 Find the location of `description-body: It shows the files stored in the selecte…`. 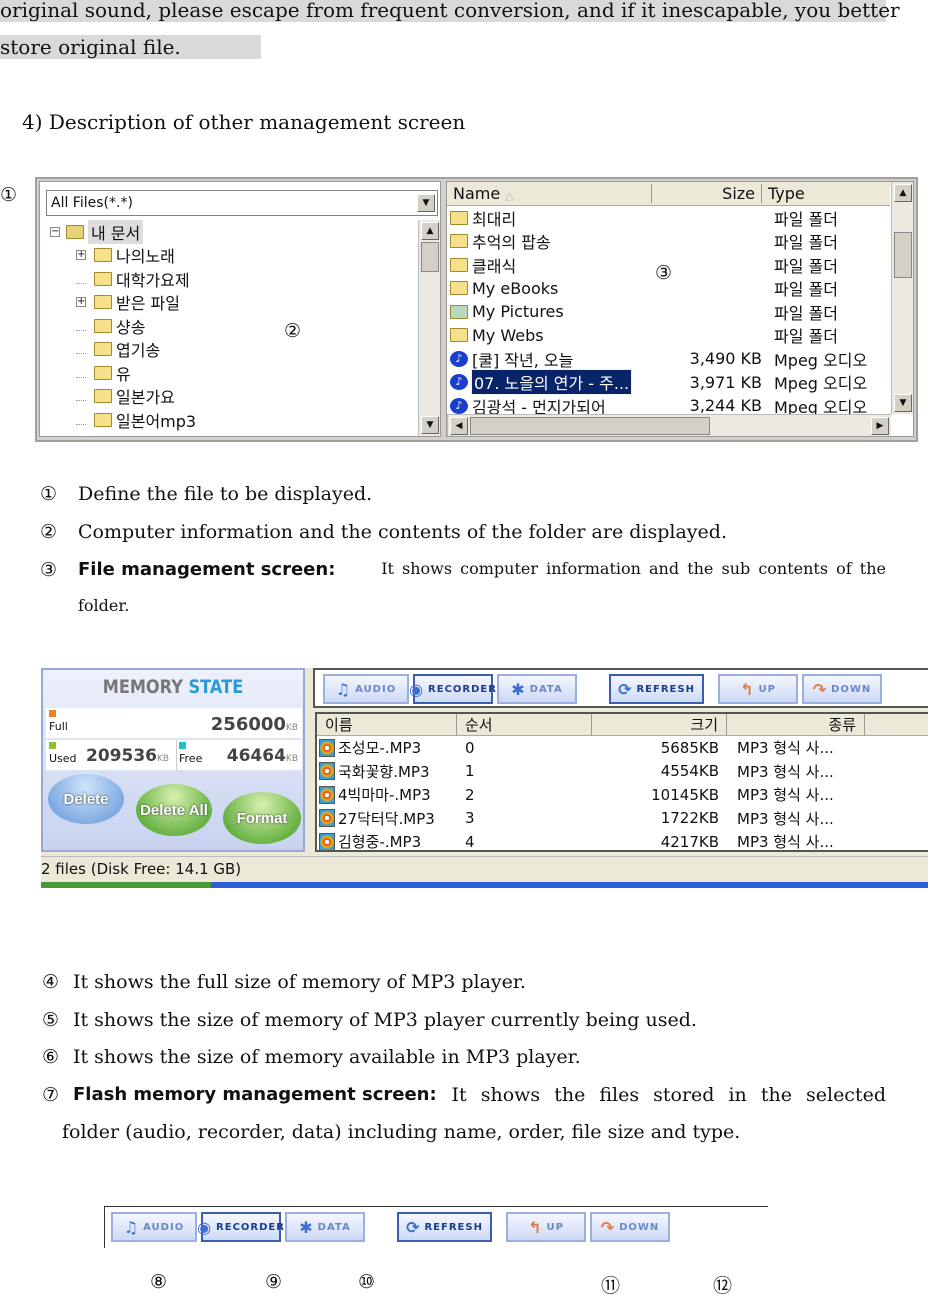

description-body: It shows the files stored in the selecte… is located at coordinates (668, 1095).